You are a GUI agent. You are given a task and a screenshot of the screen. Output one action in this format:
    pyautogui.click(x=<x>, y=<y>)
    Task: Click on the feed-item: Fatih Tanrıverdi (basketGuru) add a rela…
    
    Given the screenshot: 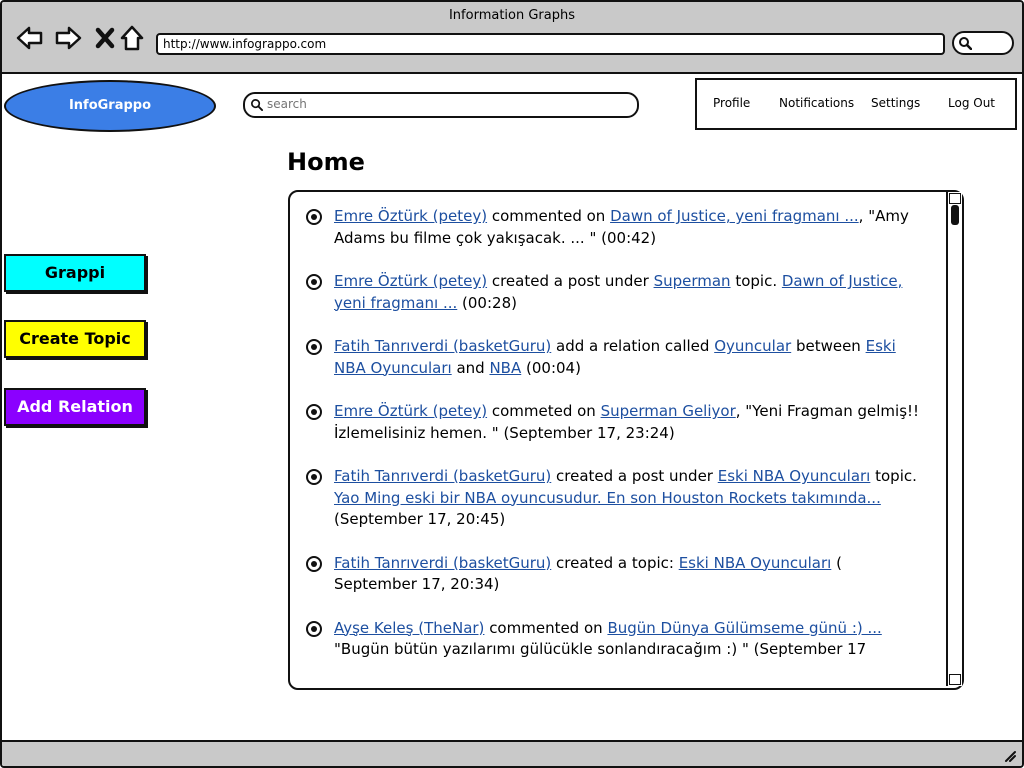 What is the action you would take?
    pyautogui.click(x=614, y=357)
    